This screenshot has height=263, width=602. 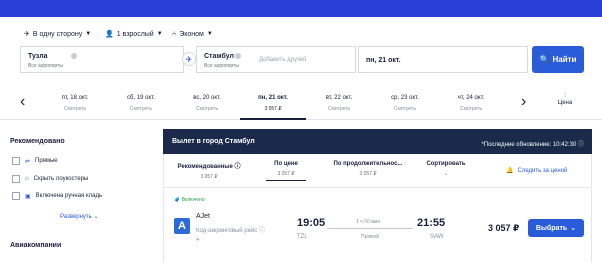 I want to click on destination-city: Стамбул, so click(x=219, y=56).